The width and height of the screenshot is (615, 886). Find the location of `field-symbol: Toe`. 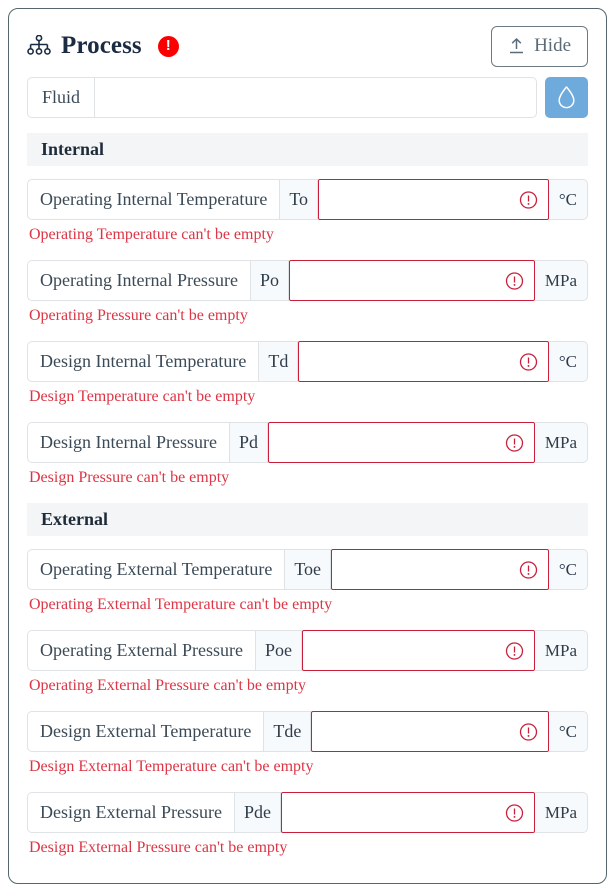

field-symbol: Toe is located at coordinates (308, 569).